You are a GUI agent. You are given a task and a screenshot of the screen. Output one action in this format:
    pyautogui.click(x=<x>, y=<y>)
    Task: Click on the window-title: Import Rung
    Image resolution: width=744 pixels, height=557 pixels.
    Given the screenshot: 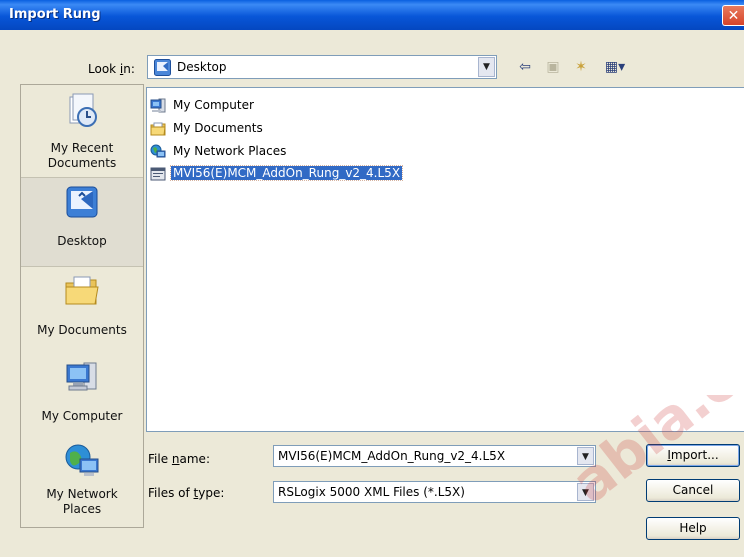 What is the action you would take?
    pyautogui.click(x=55, y=14)
    